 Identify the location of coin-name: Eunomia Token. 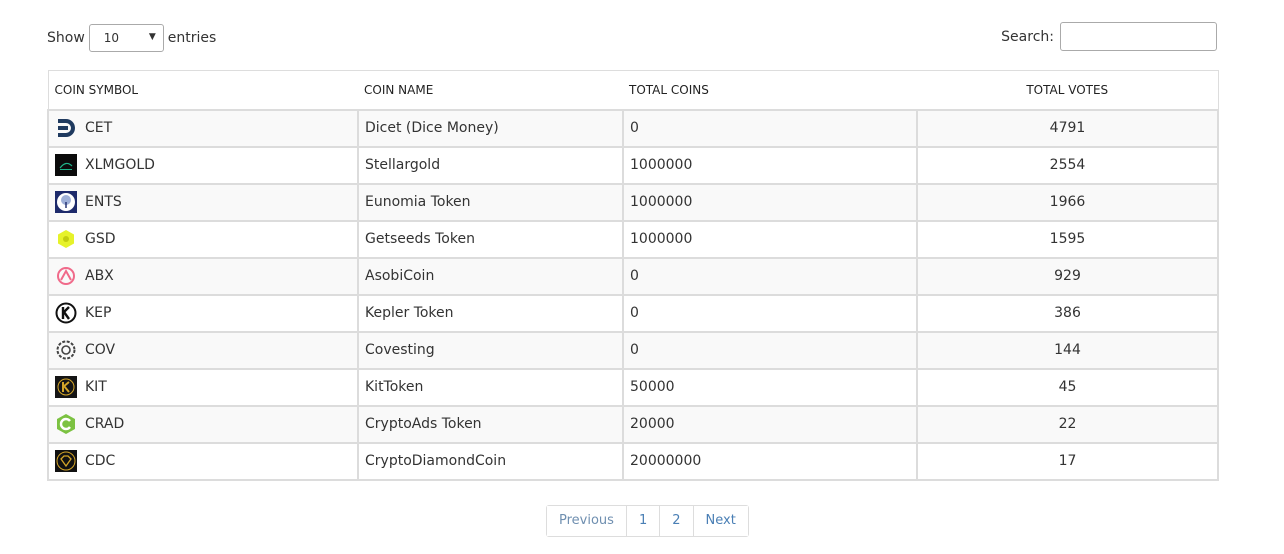
(490, 202).